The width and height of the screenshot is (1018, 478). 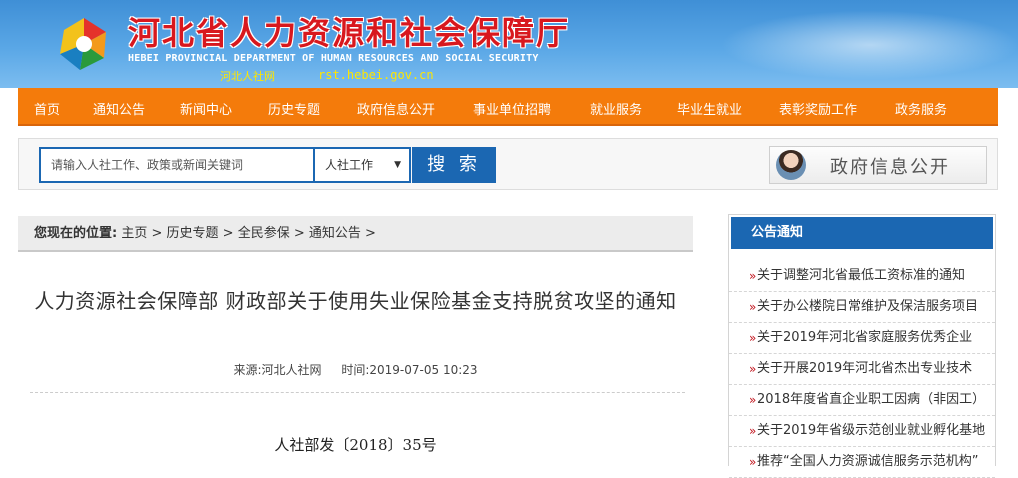 I want to click on notice-item: » 推荐“全国人力资源诚信服务示范机构”, so click(x=862, y=462).